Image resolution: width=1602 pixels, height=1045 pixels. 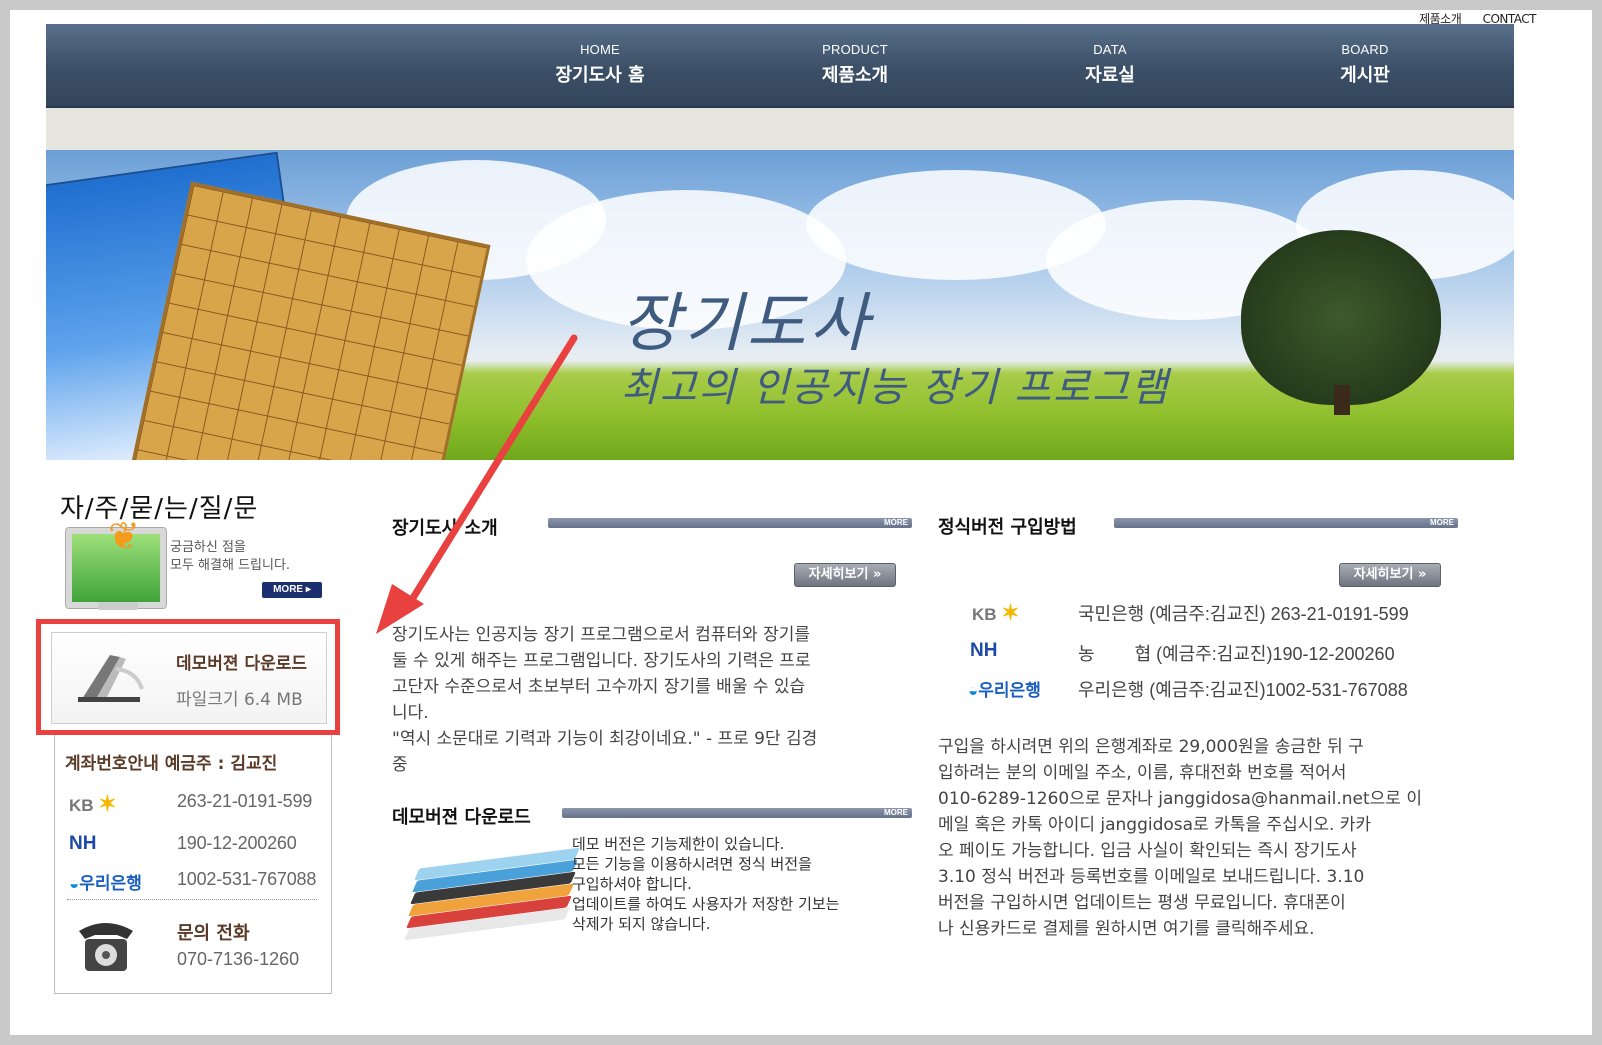 What do you see at coordinates (706, 904) in the screenshot?
I see `demo-line: 업데이트를 하여도 사용자가 저장한 기보는` at bounding box center [706, 904].